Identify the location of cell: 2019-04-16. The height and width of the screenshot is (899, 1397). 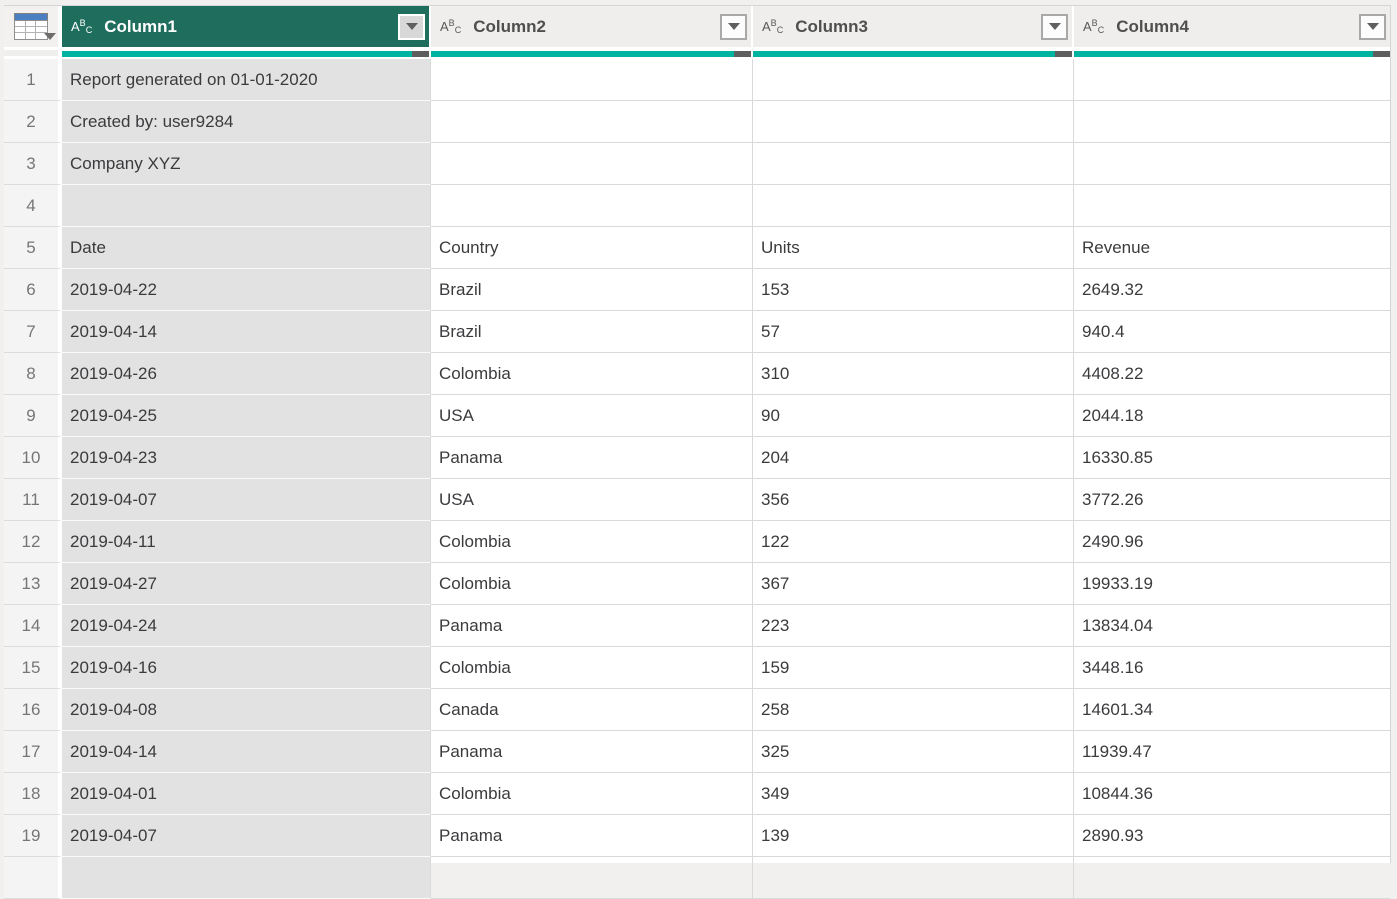
(246, 668).